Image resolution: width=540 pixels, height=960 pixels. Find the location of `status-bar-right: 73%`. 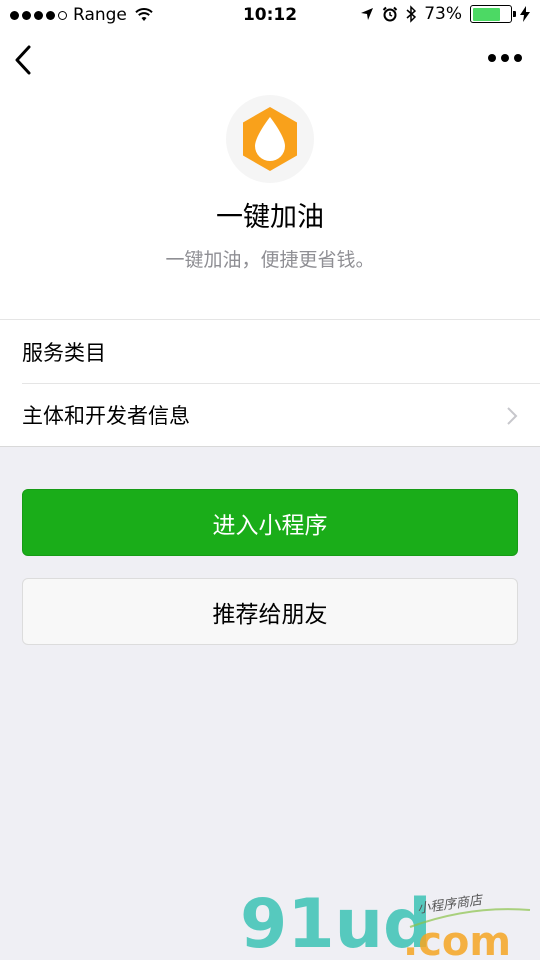

status-bar-right: 73% is located at coordinates (445, 14).